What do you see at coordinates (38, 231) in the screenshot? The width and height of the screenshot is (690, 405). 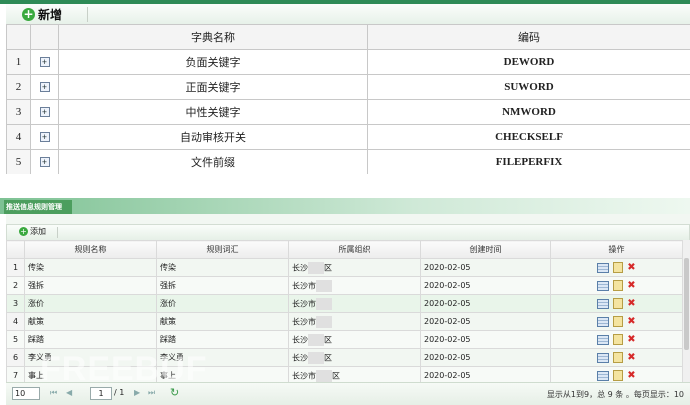 I see `add-rule-label: 添加` at bounding box center [38, 231].